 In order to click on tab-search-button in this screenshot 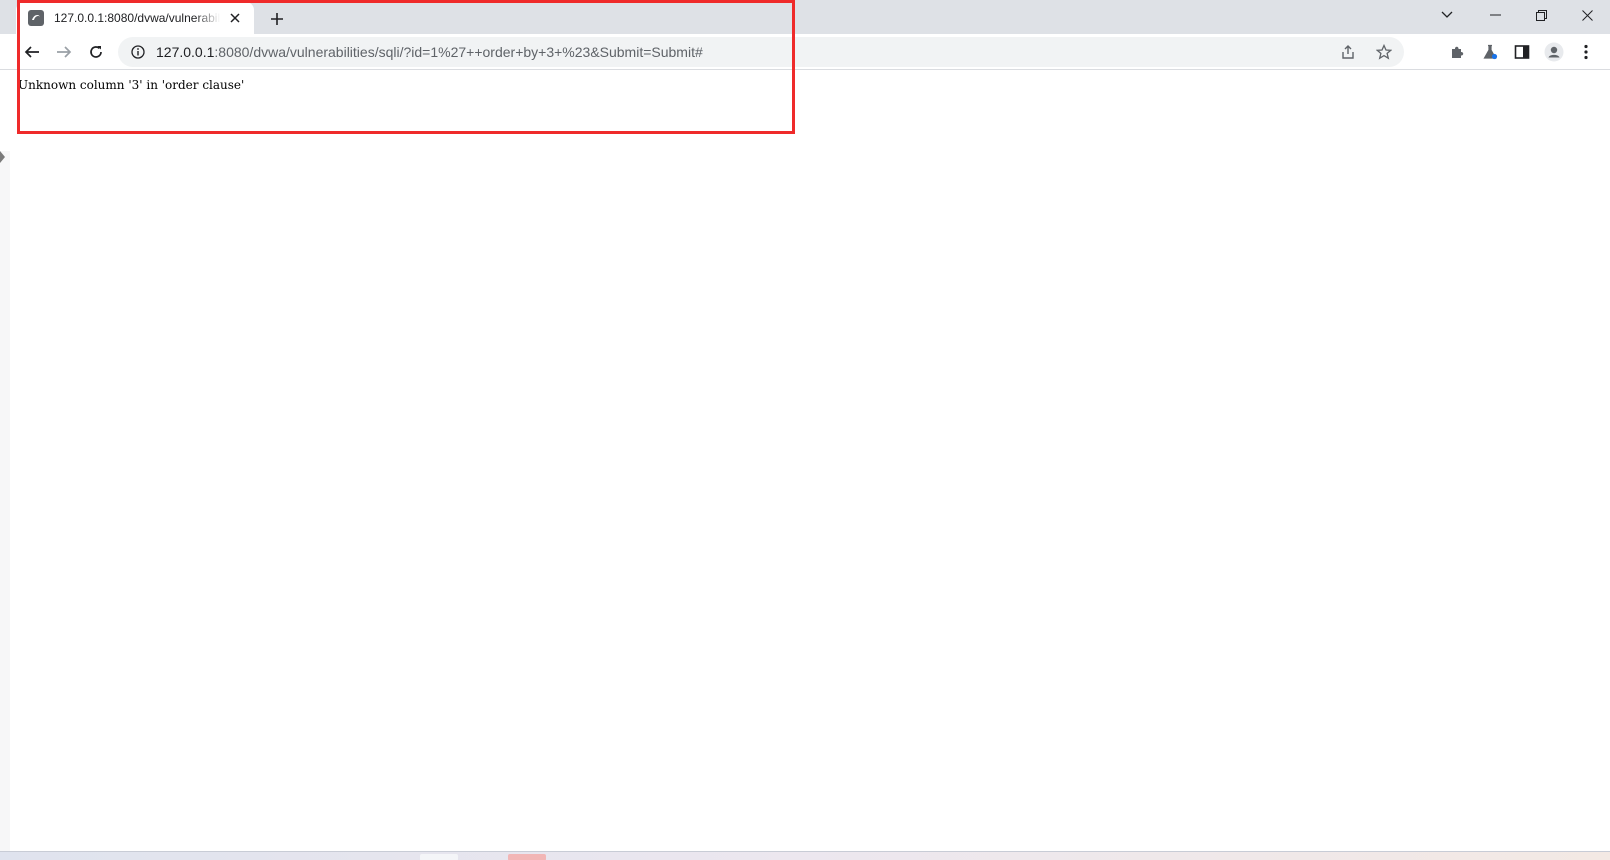, I will do `click(1447, 15)`.